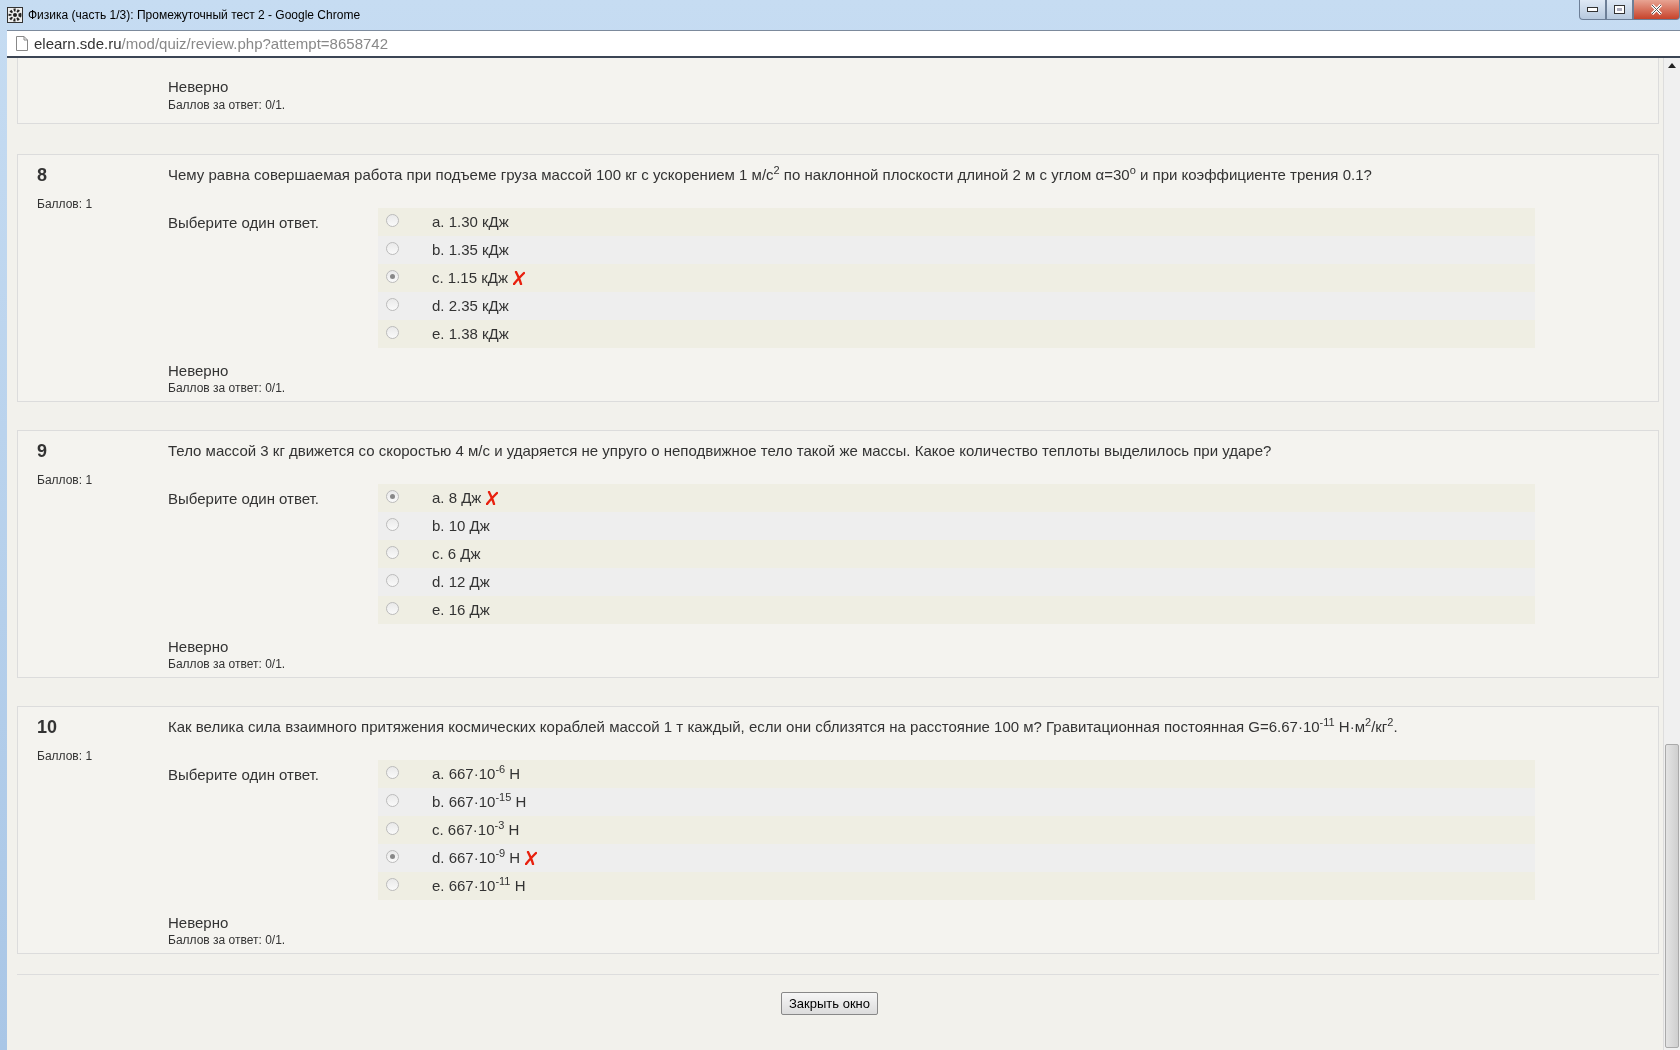  I want to click on answer-option: c. 1.15 кДж, so click(470, 278).